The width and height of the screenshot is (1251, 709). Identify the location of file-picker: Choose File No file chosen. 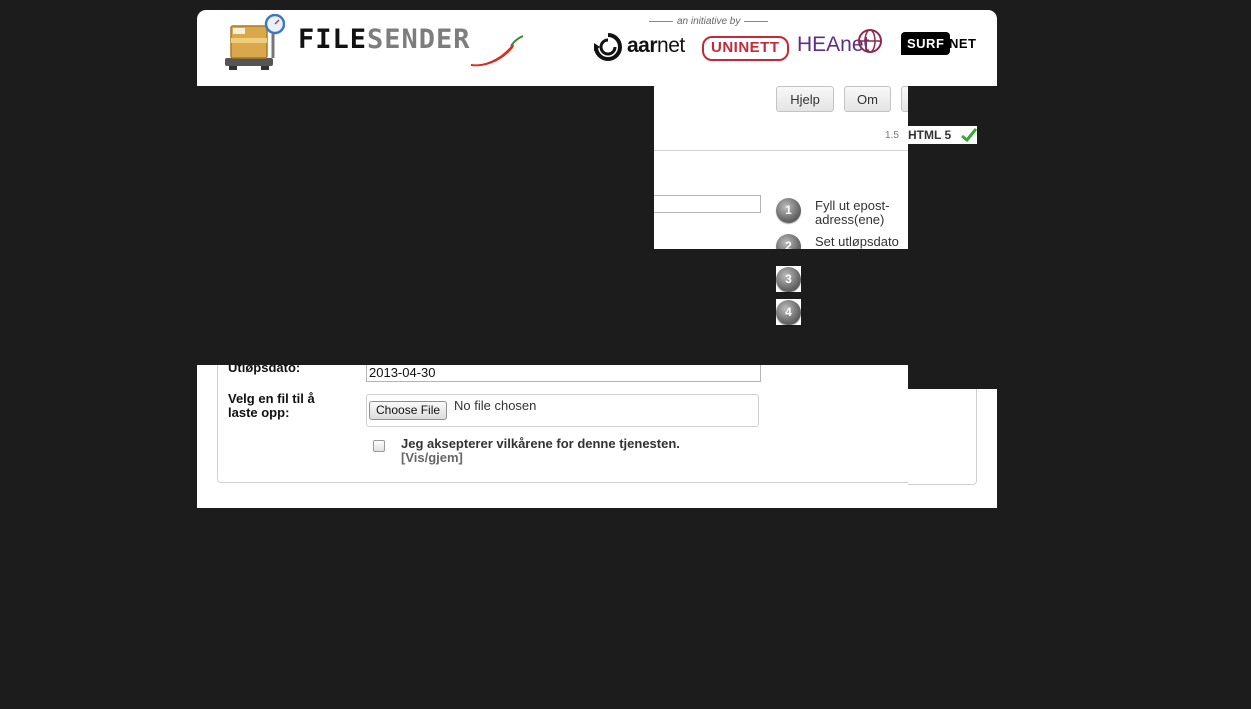
(562, 410).